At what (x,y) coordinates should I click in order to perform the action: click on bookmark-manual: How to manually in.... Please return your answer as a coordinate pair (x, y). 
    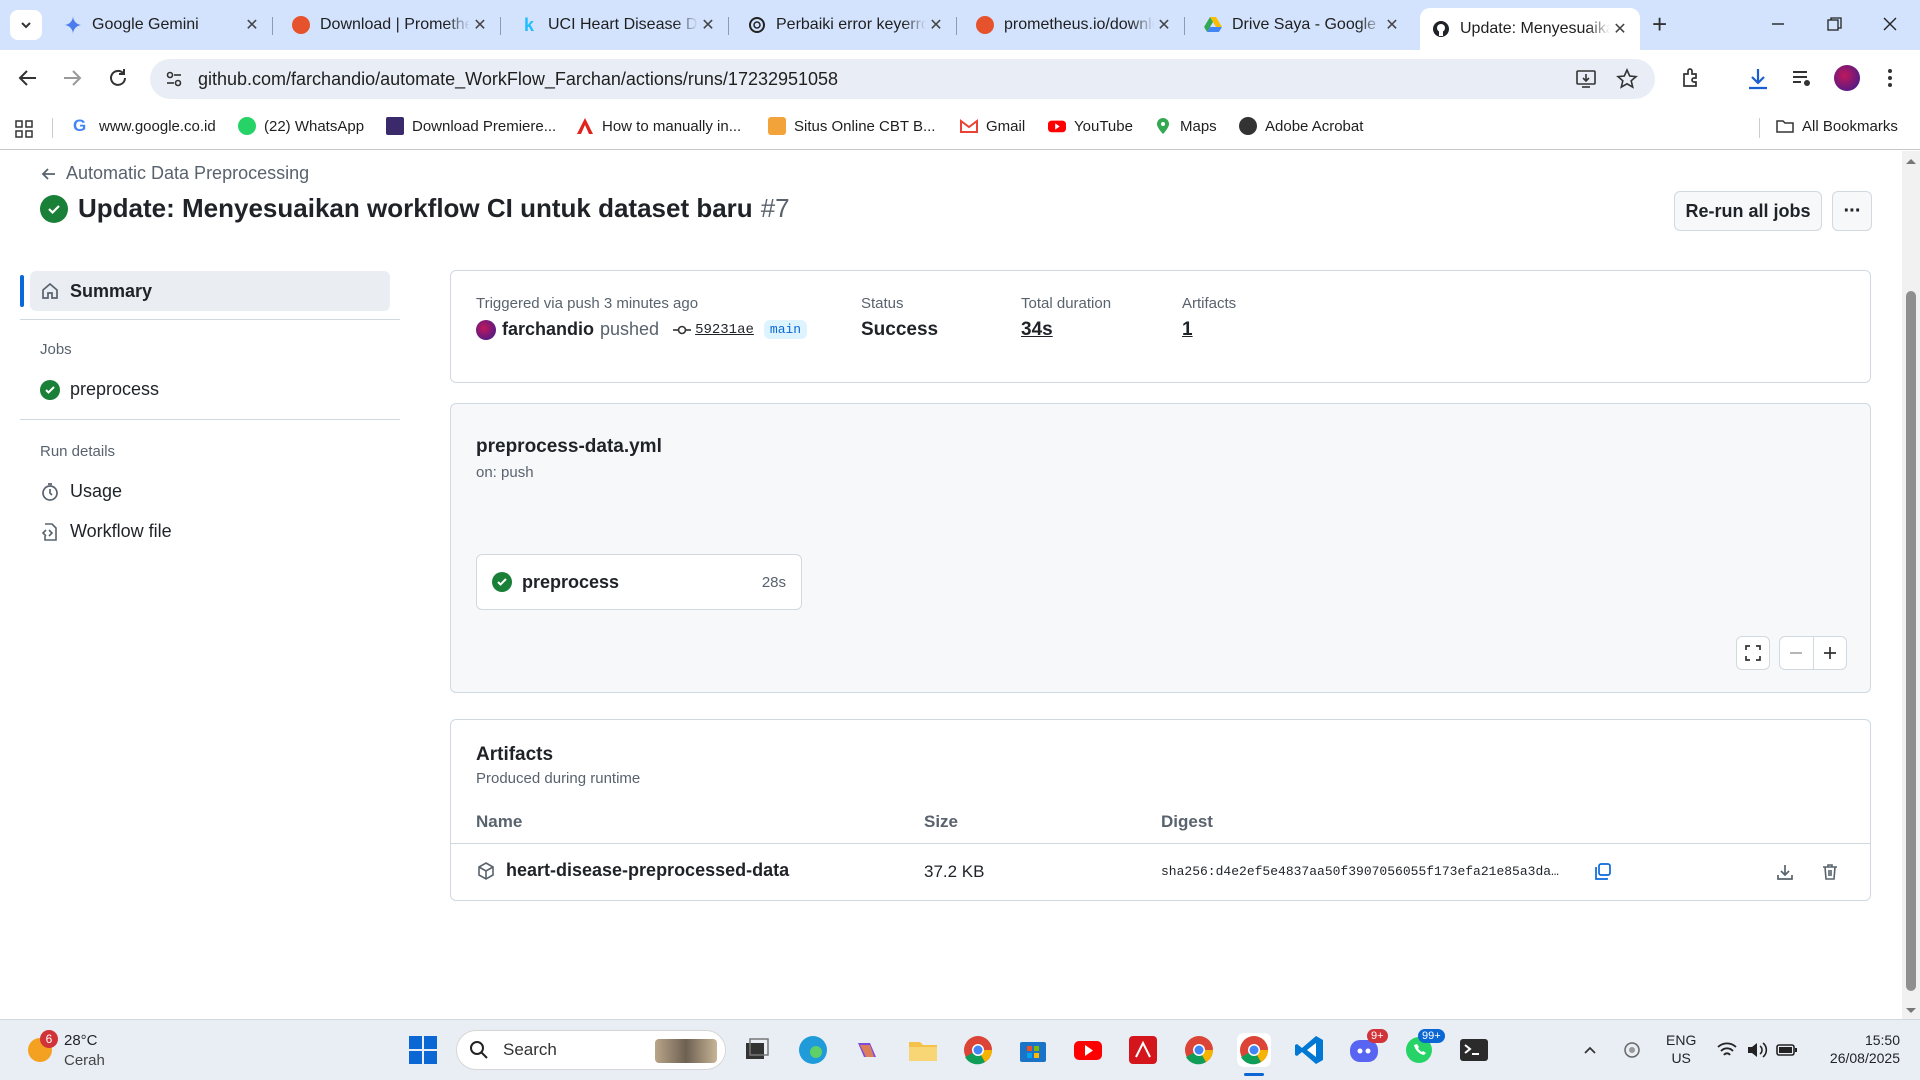
    Looking at the image, I should click on (658, 126).